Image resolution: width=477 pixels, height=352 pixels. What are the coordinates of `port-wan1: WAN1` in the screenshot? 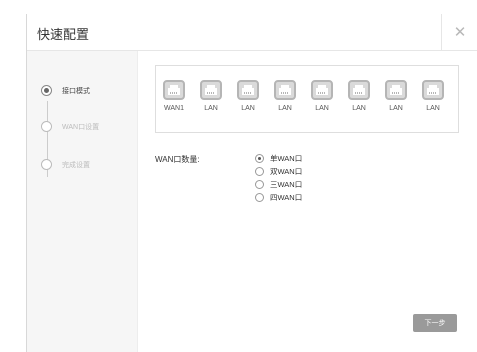 It's located at (174, 96).